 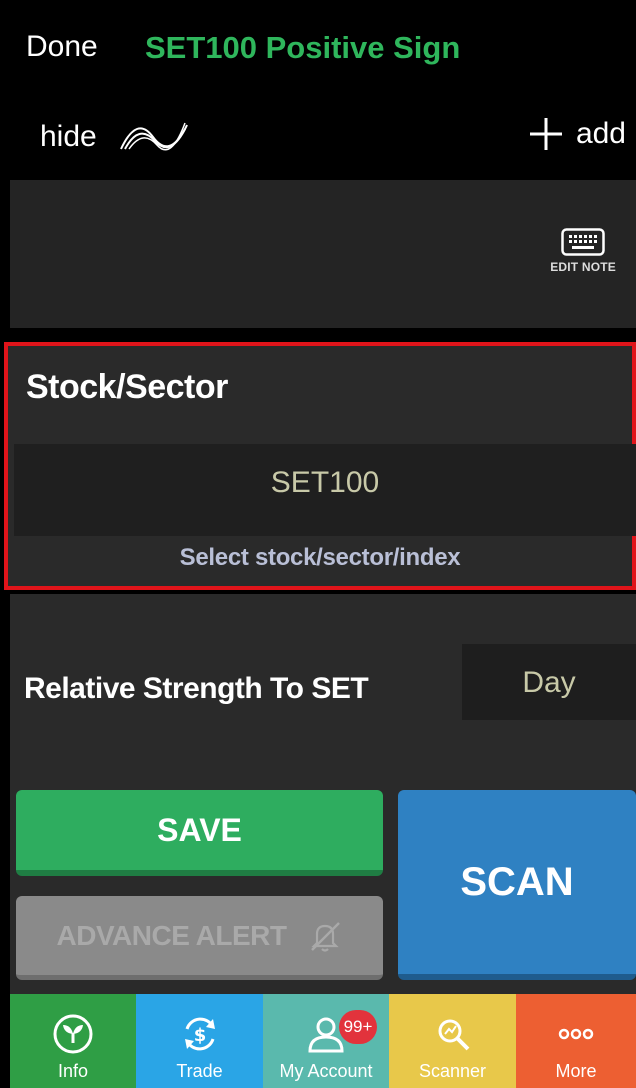 I want to click on nav-item-info: Info, so click(x=73, y=1041).